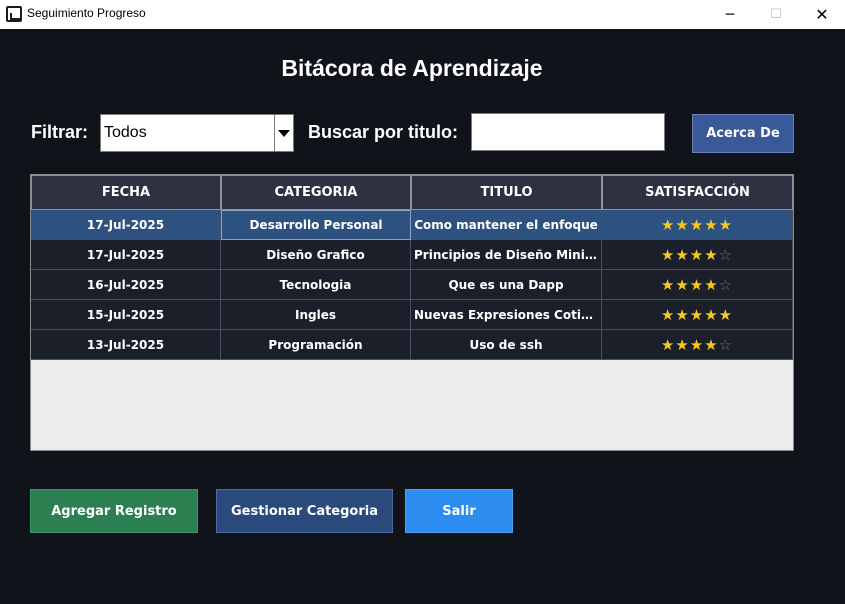 Image resolution: width=845 pixels, height=604 pixels. I want to click on cell-titulo-text: Uso de ssh, so click(506, 344).